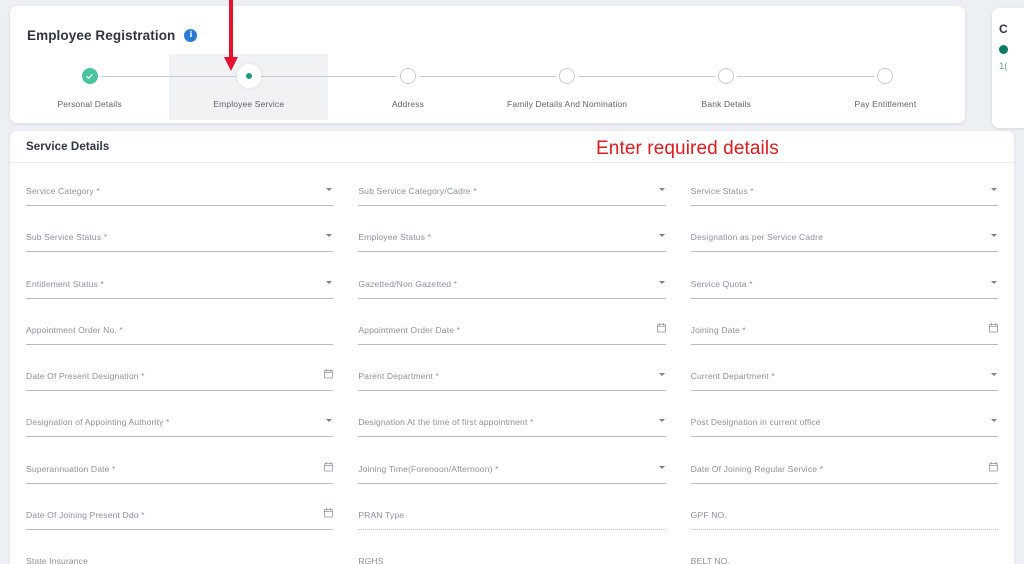 The image size is (1024, 564). I want to click on field-current-department: Current Department *, so click(844, 385).